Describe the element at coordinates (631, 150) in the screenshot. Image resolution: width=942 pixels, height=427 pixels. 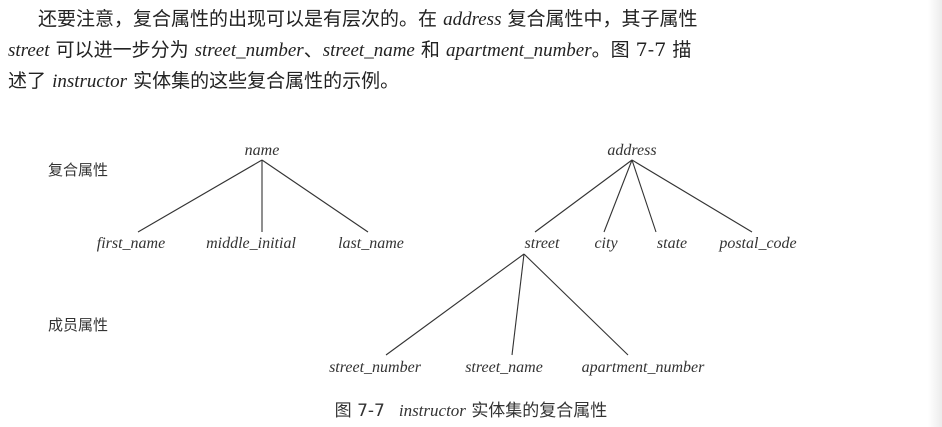
I see `node-address: address` at that location.